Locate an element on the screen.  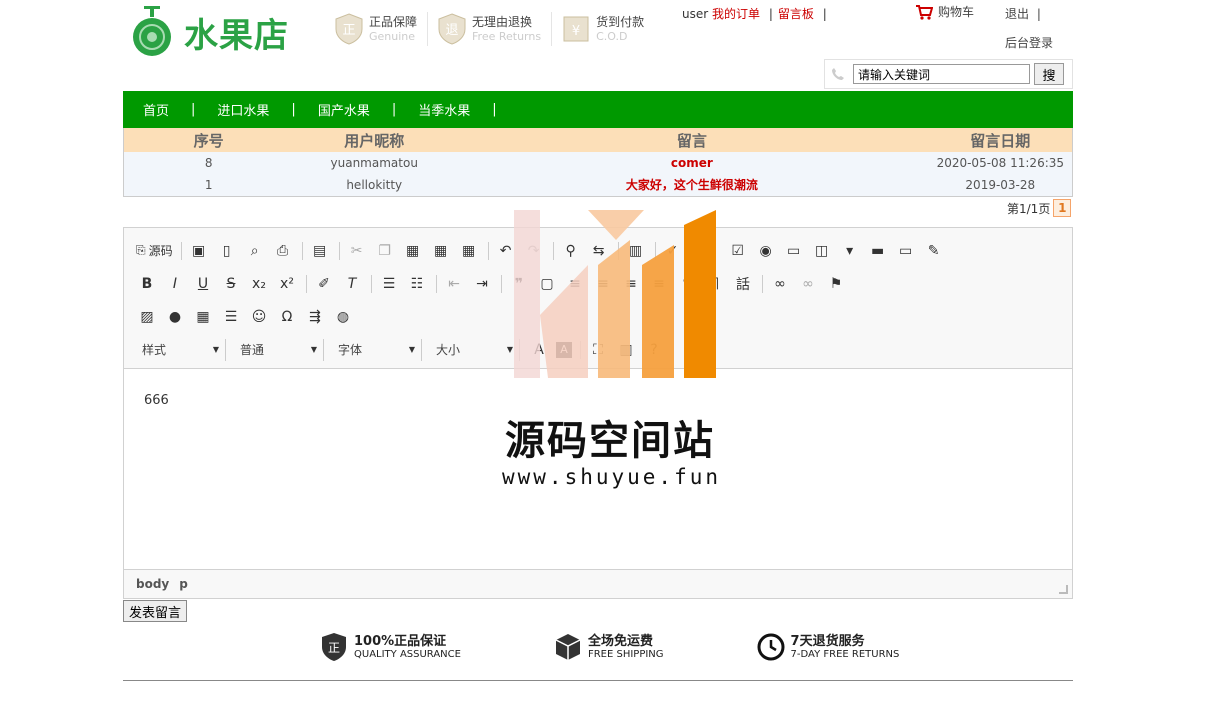
paste-icon: ▦ is located at coordinates (413, 251).